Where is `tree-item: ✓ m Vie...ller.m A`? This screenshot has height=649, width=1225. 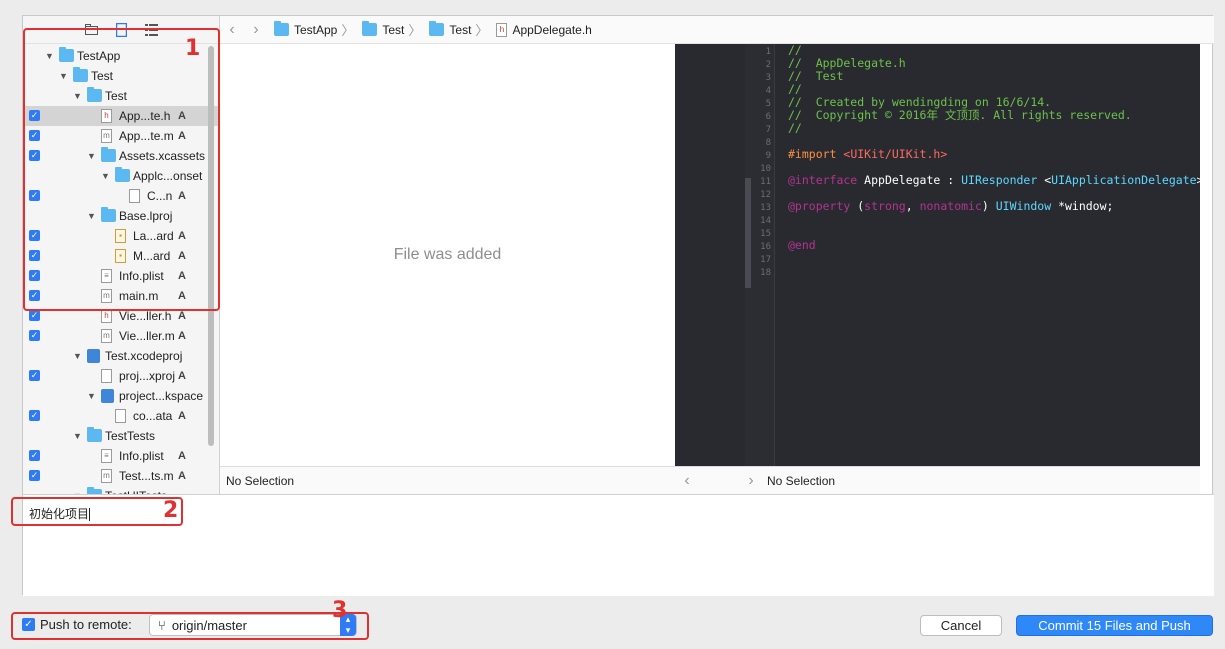 tree-item: ✓ m Vie...ller.m A is located at coordinates (121, 336).